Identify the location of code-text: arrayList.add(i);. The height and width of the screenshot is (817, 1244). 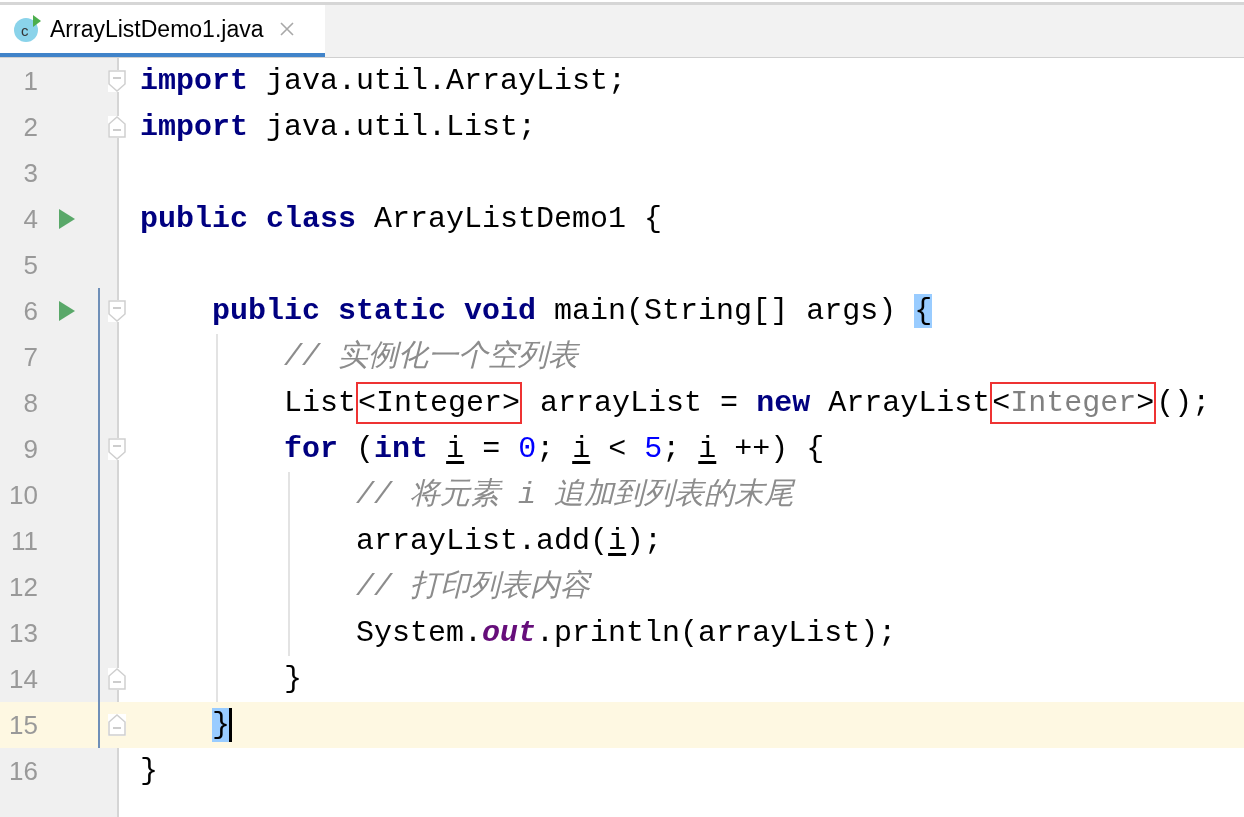
(509, 541).